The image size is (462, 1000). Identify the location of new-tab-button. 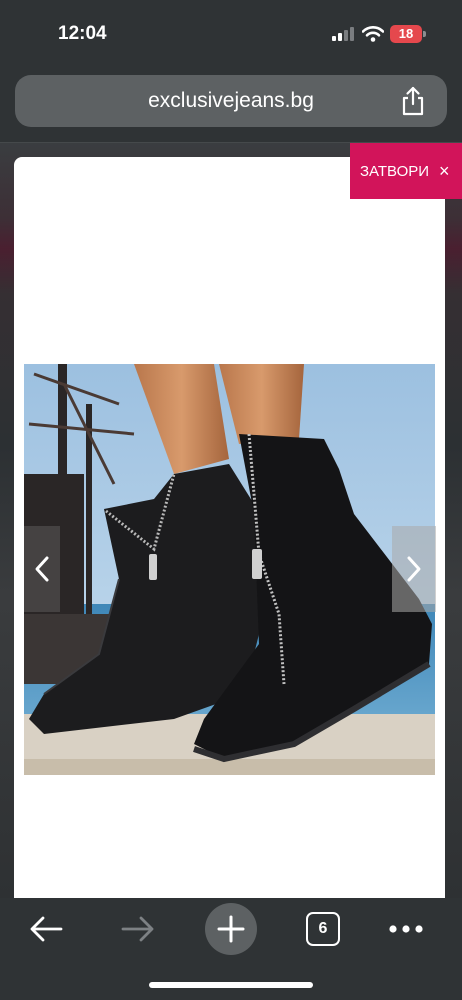
(231, 929).